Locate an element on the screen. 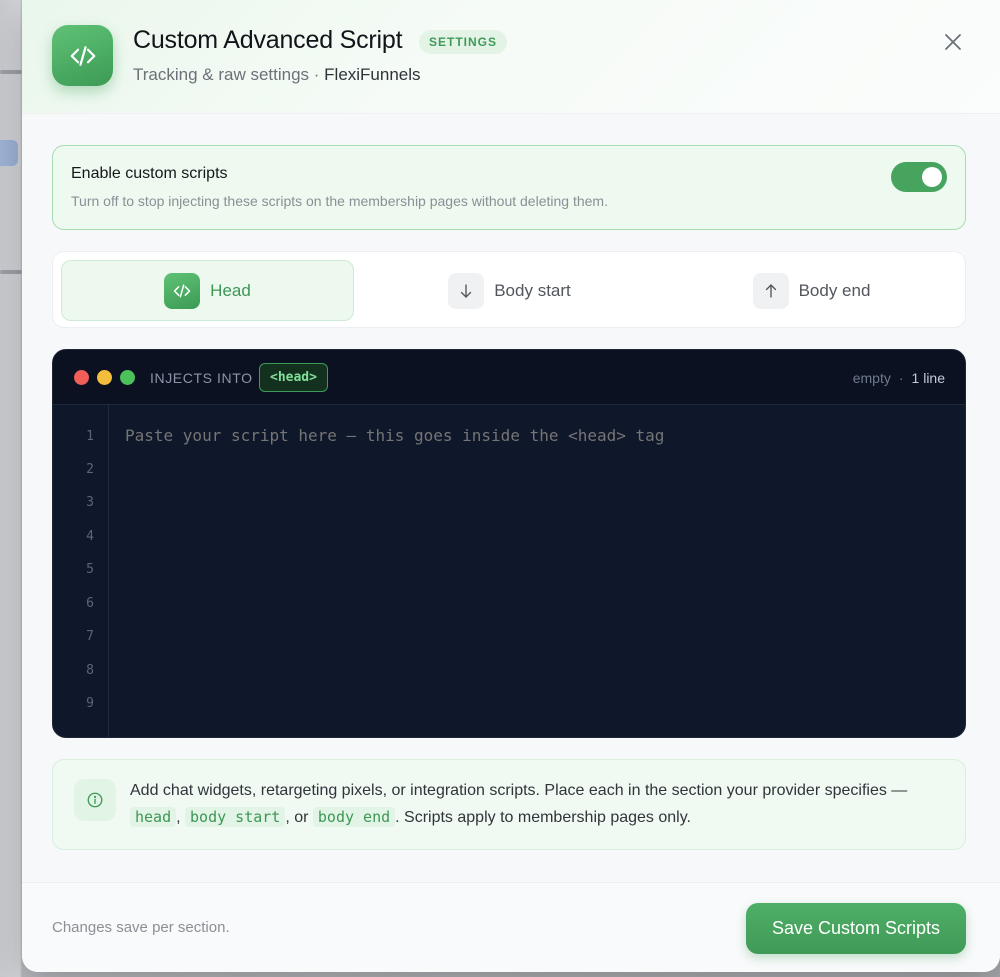 This screenshot has width=1000, height=977. backdrop-highlight is located at coordinates (9, 153).